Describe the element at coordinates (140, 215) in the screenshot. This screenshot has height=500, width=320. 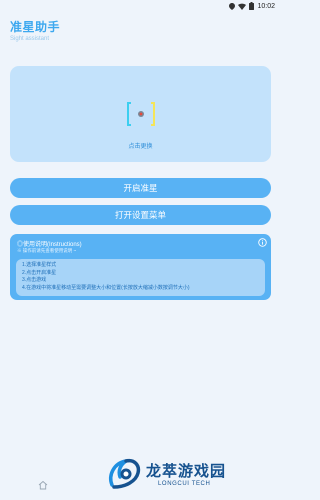
I see `open-settings-menu-button: 打开设置菜单` at that location.